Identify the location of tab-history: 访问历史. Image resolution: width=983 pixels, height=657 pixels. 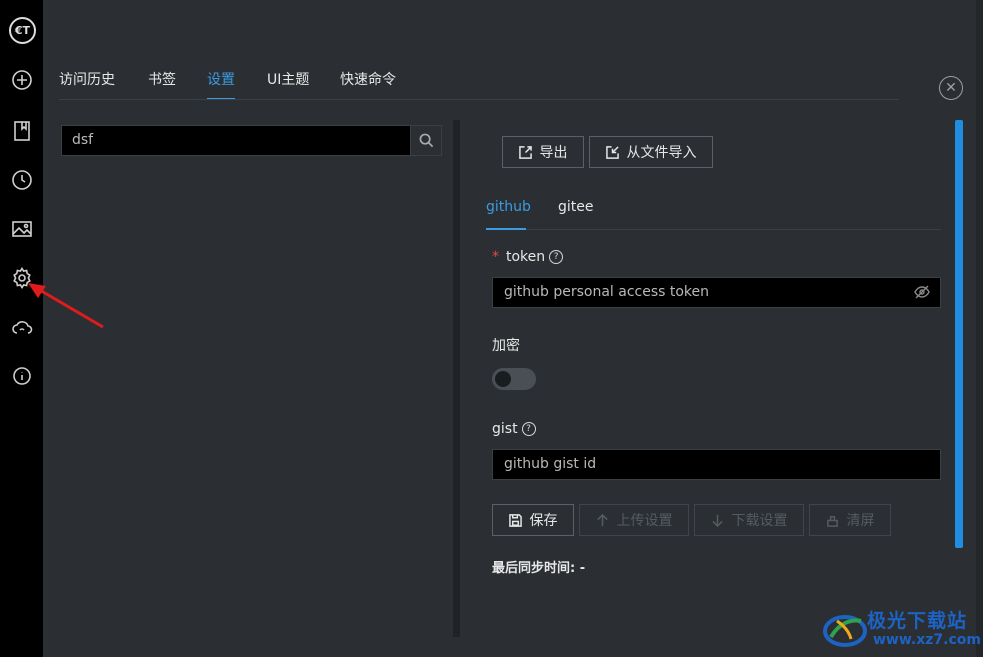
(87, 79).